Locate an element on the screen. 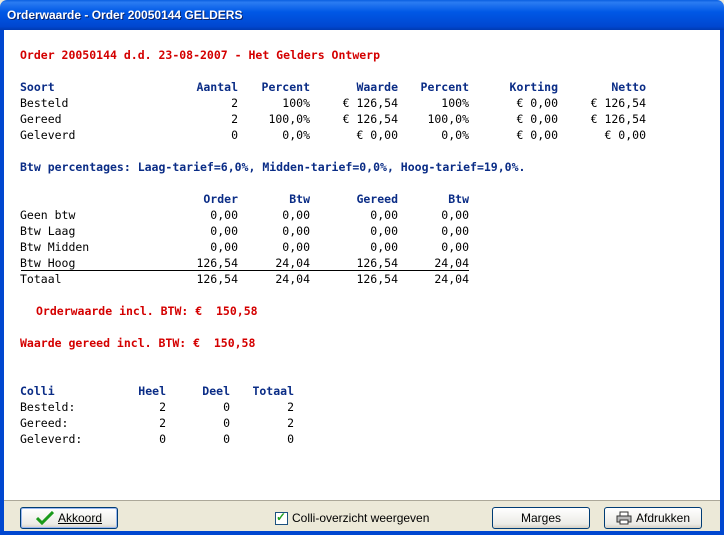 This screenshot has height=535, width=724. checkbox-check-icon: ✓ is located at coordinates (281, 516).